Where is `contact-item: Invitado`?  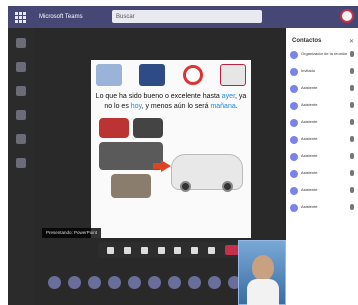 contact-item: Invitado is located at coordinates (322, 73).